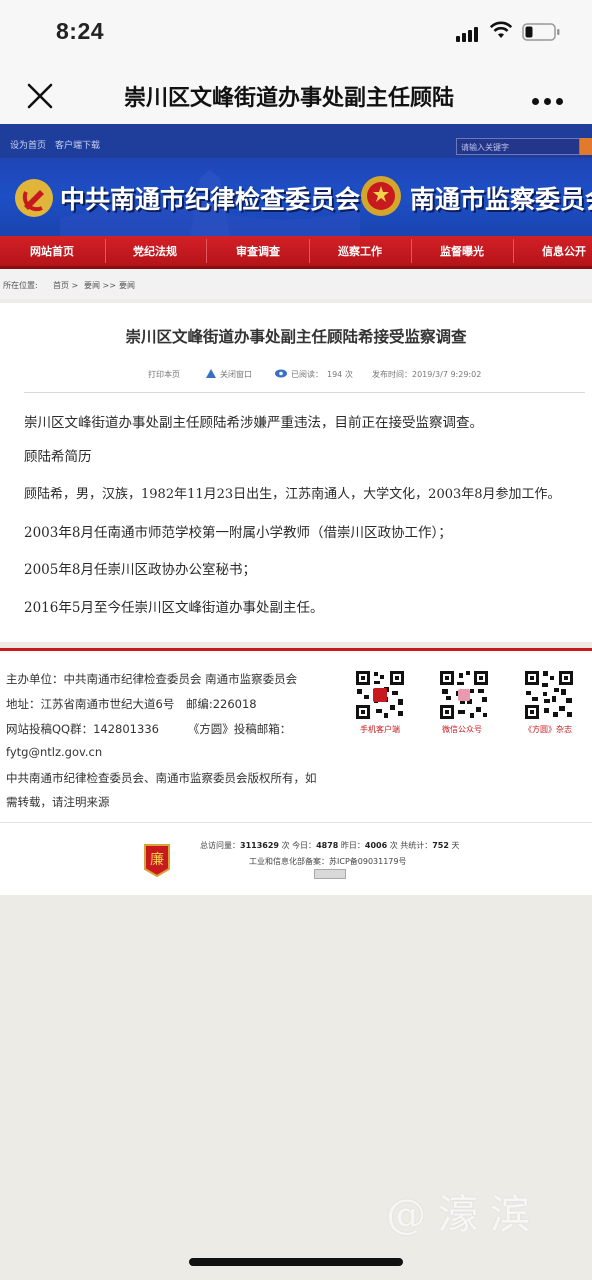 The height and width of the screenshot is (1280, 592). What do you see at coordinates (307, 374) in the screenshot?
I see `read-count-label: 已阅读：` at bounding box center [307, 374].